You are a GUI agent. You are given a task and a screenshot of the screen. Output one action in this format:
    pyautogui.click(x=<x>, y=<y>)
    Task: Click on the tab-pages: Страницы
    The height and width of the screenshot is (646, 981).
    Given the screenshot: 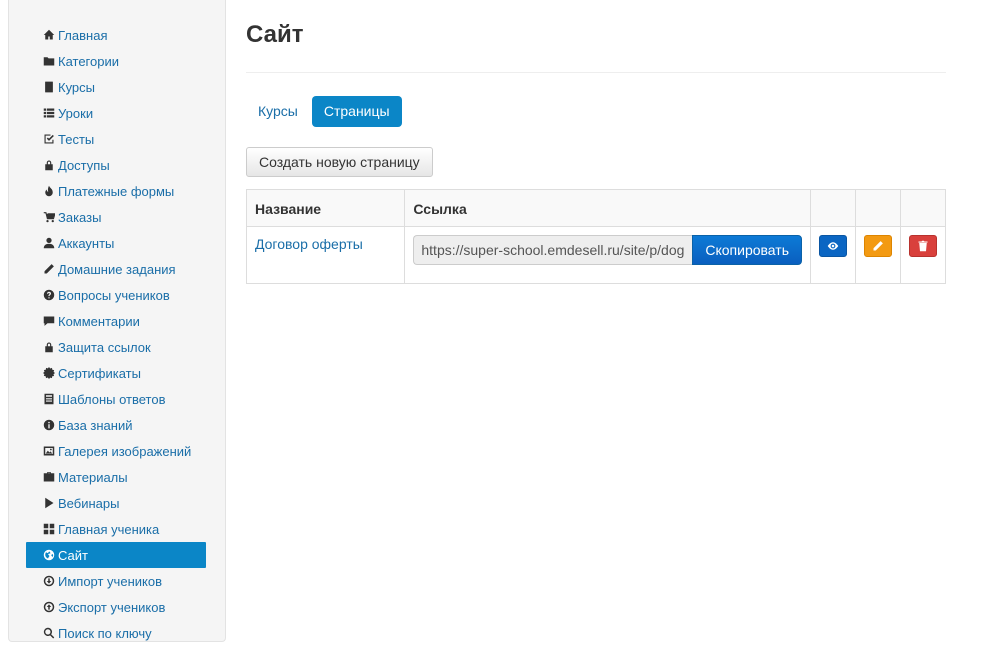 What is the action you would take?
    pyautogui.click(x=356, y=111)
    